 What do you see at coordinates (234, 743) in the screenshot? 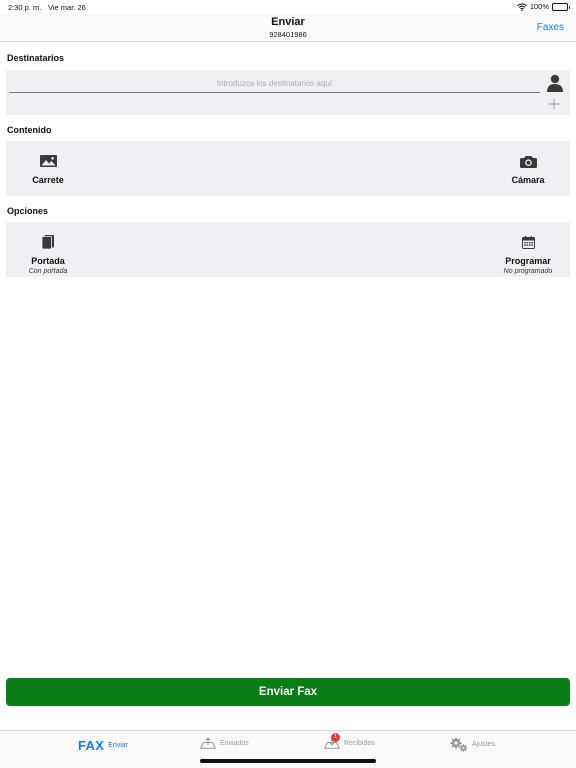
I see `tab-sent-label: Enviados` at bounding box center [234, 743].